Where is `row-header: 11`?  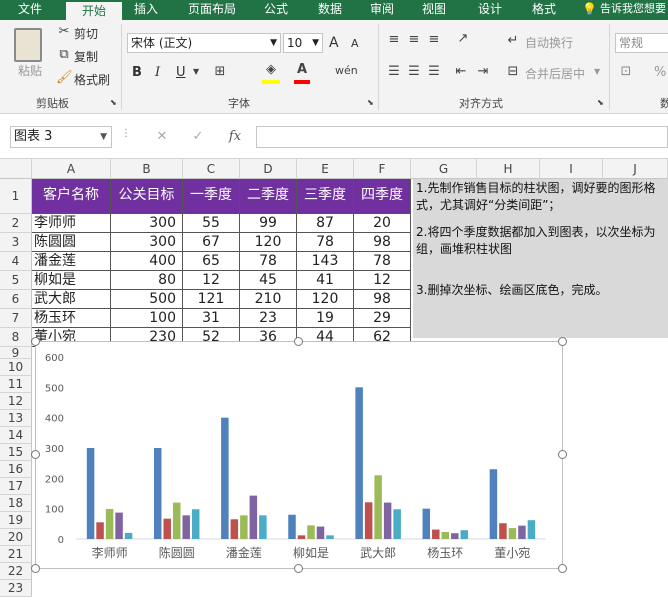
row-header: 11 is located at coordinates (16, 384).